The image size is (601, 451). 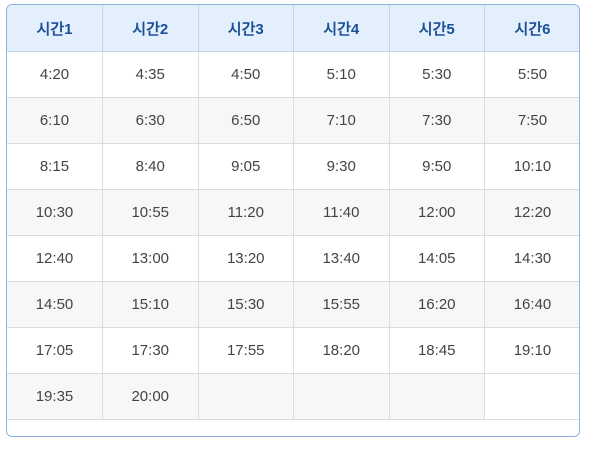 I want to click on column-header-time-2: 시간2, so click(x=150, y=28).